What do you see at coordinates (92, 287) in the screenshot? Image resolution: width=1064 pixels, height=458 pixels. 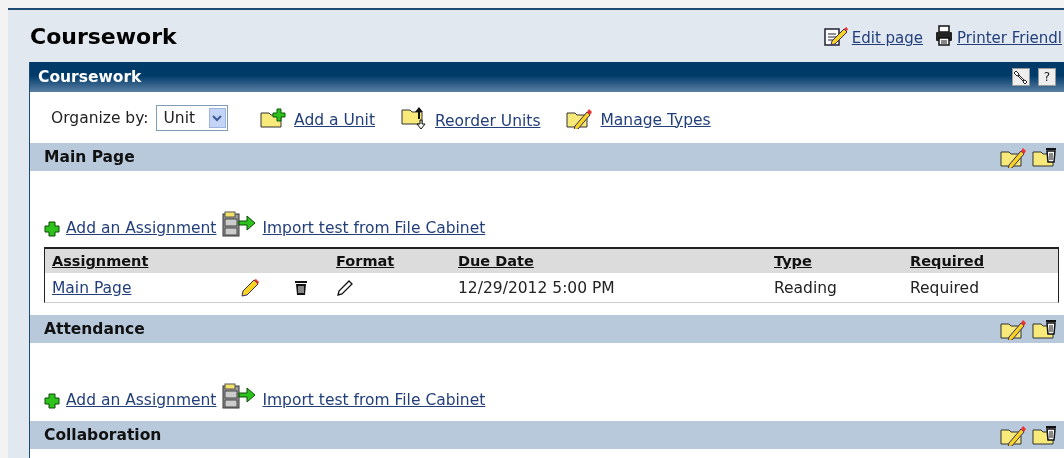 I see `assignment-link: Main Page` at bounding box center [92, 287].